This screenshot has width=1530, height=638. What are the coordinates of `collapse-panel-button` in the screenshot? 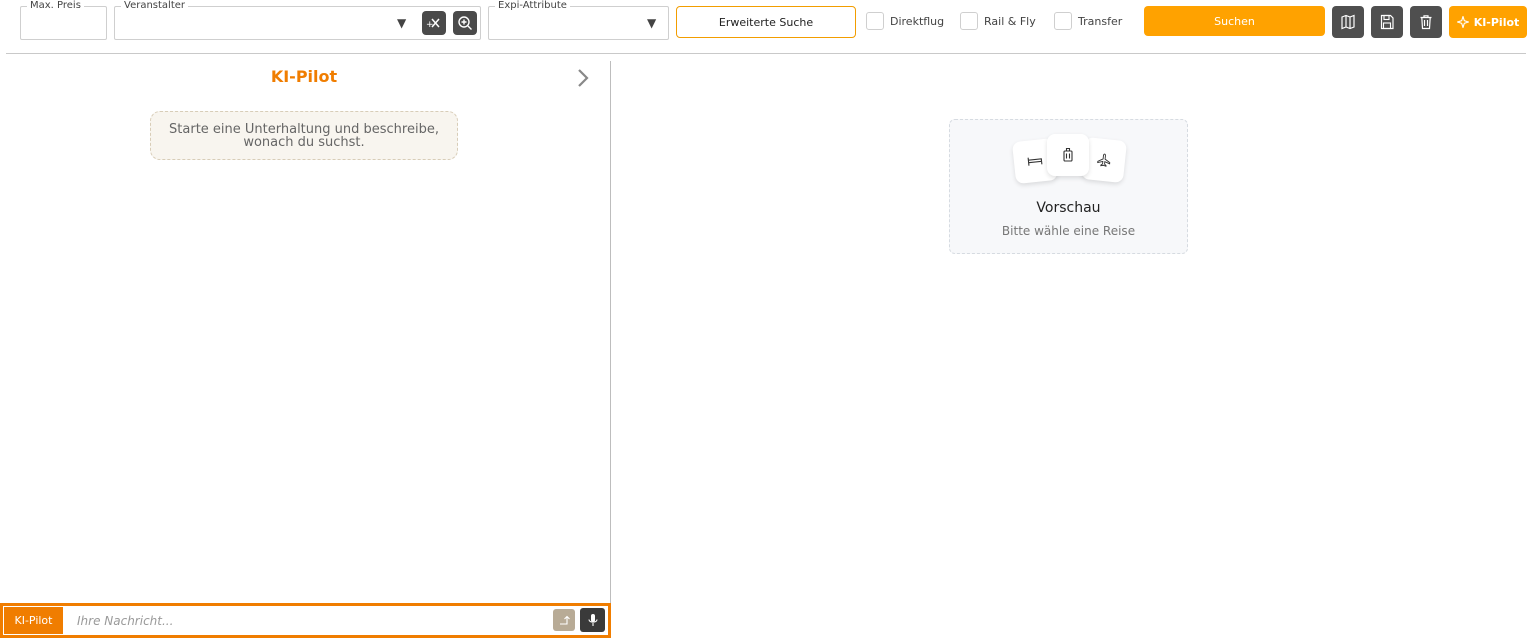 It's located at (583, 78).